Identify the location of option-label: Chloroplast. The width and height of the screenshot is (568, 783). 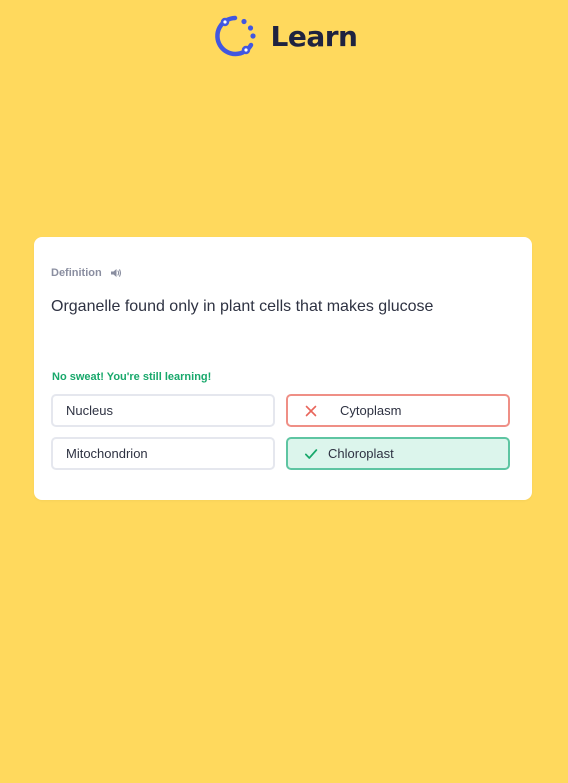
(361, 453).